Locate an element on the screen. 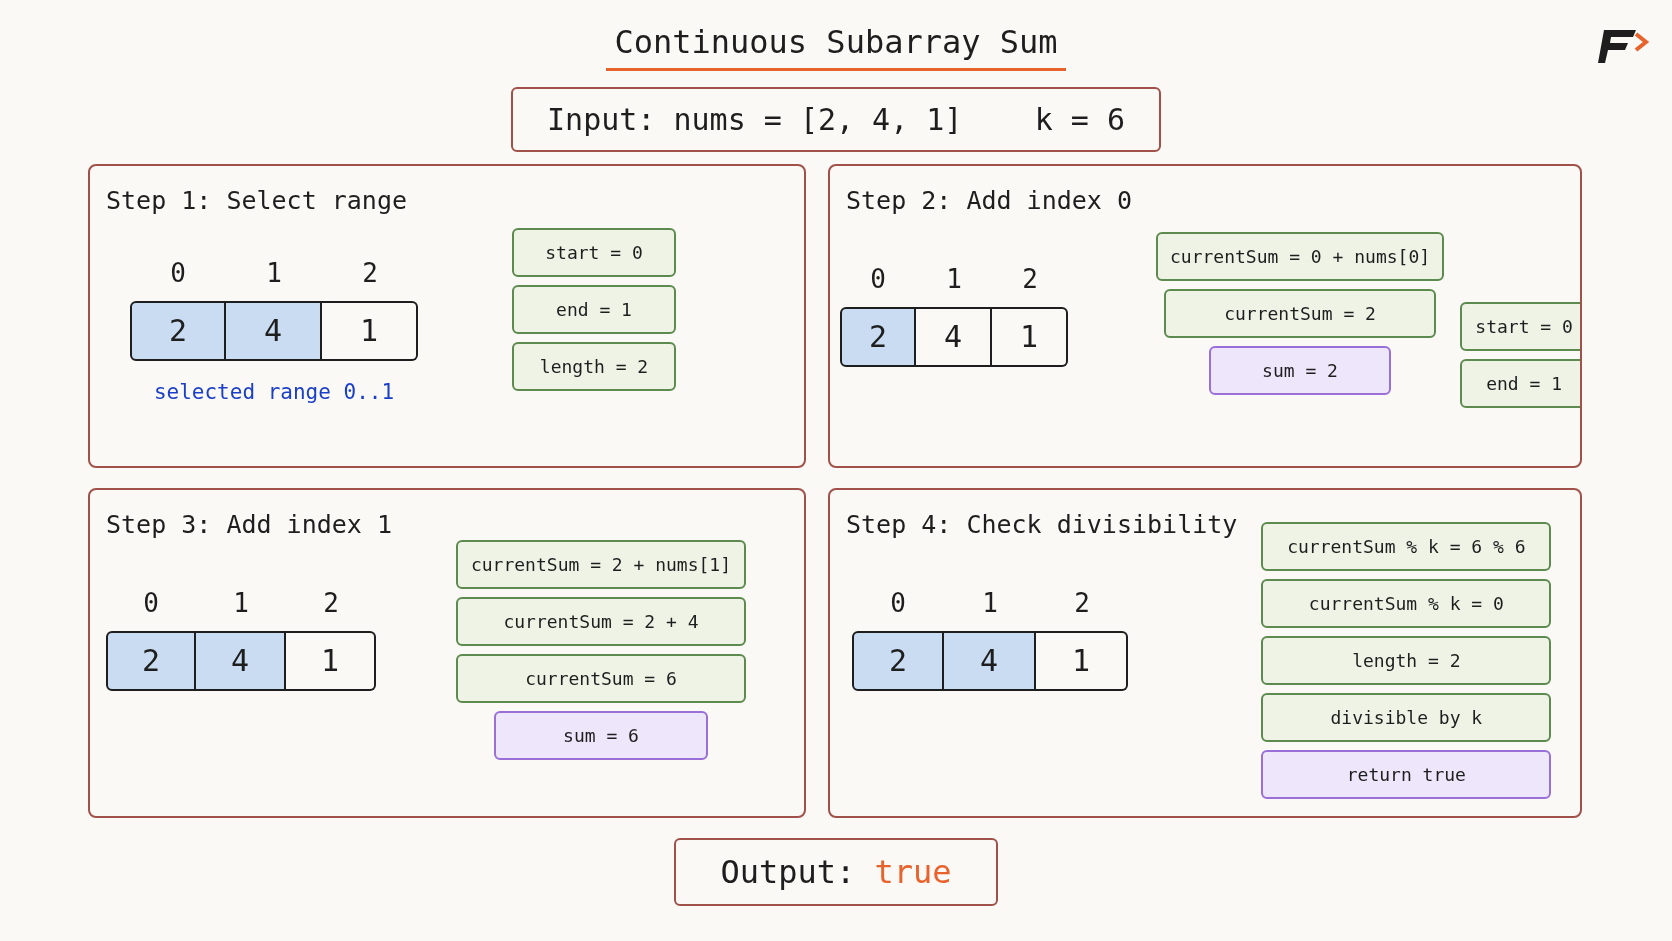 The height and width of the screenshot is (941, 1672). value-box: currentSum = 0 + nums[0] is located at coordinates (1300, 256).